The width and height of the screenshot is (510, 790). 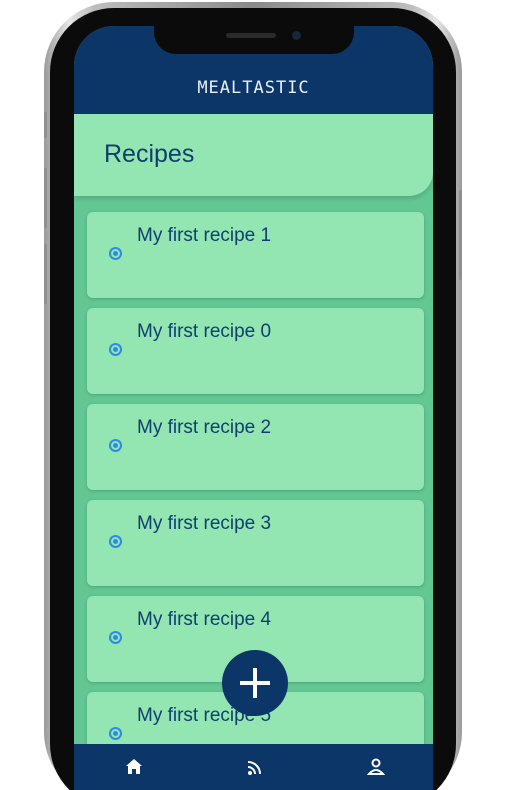 I want to click on user-icon, so click(x=376, y=766).